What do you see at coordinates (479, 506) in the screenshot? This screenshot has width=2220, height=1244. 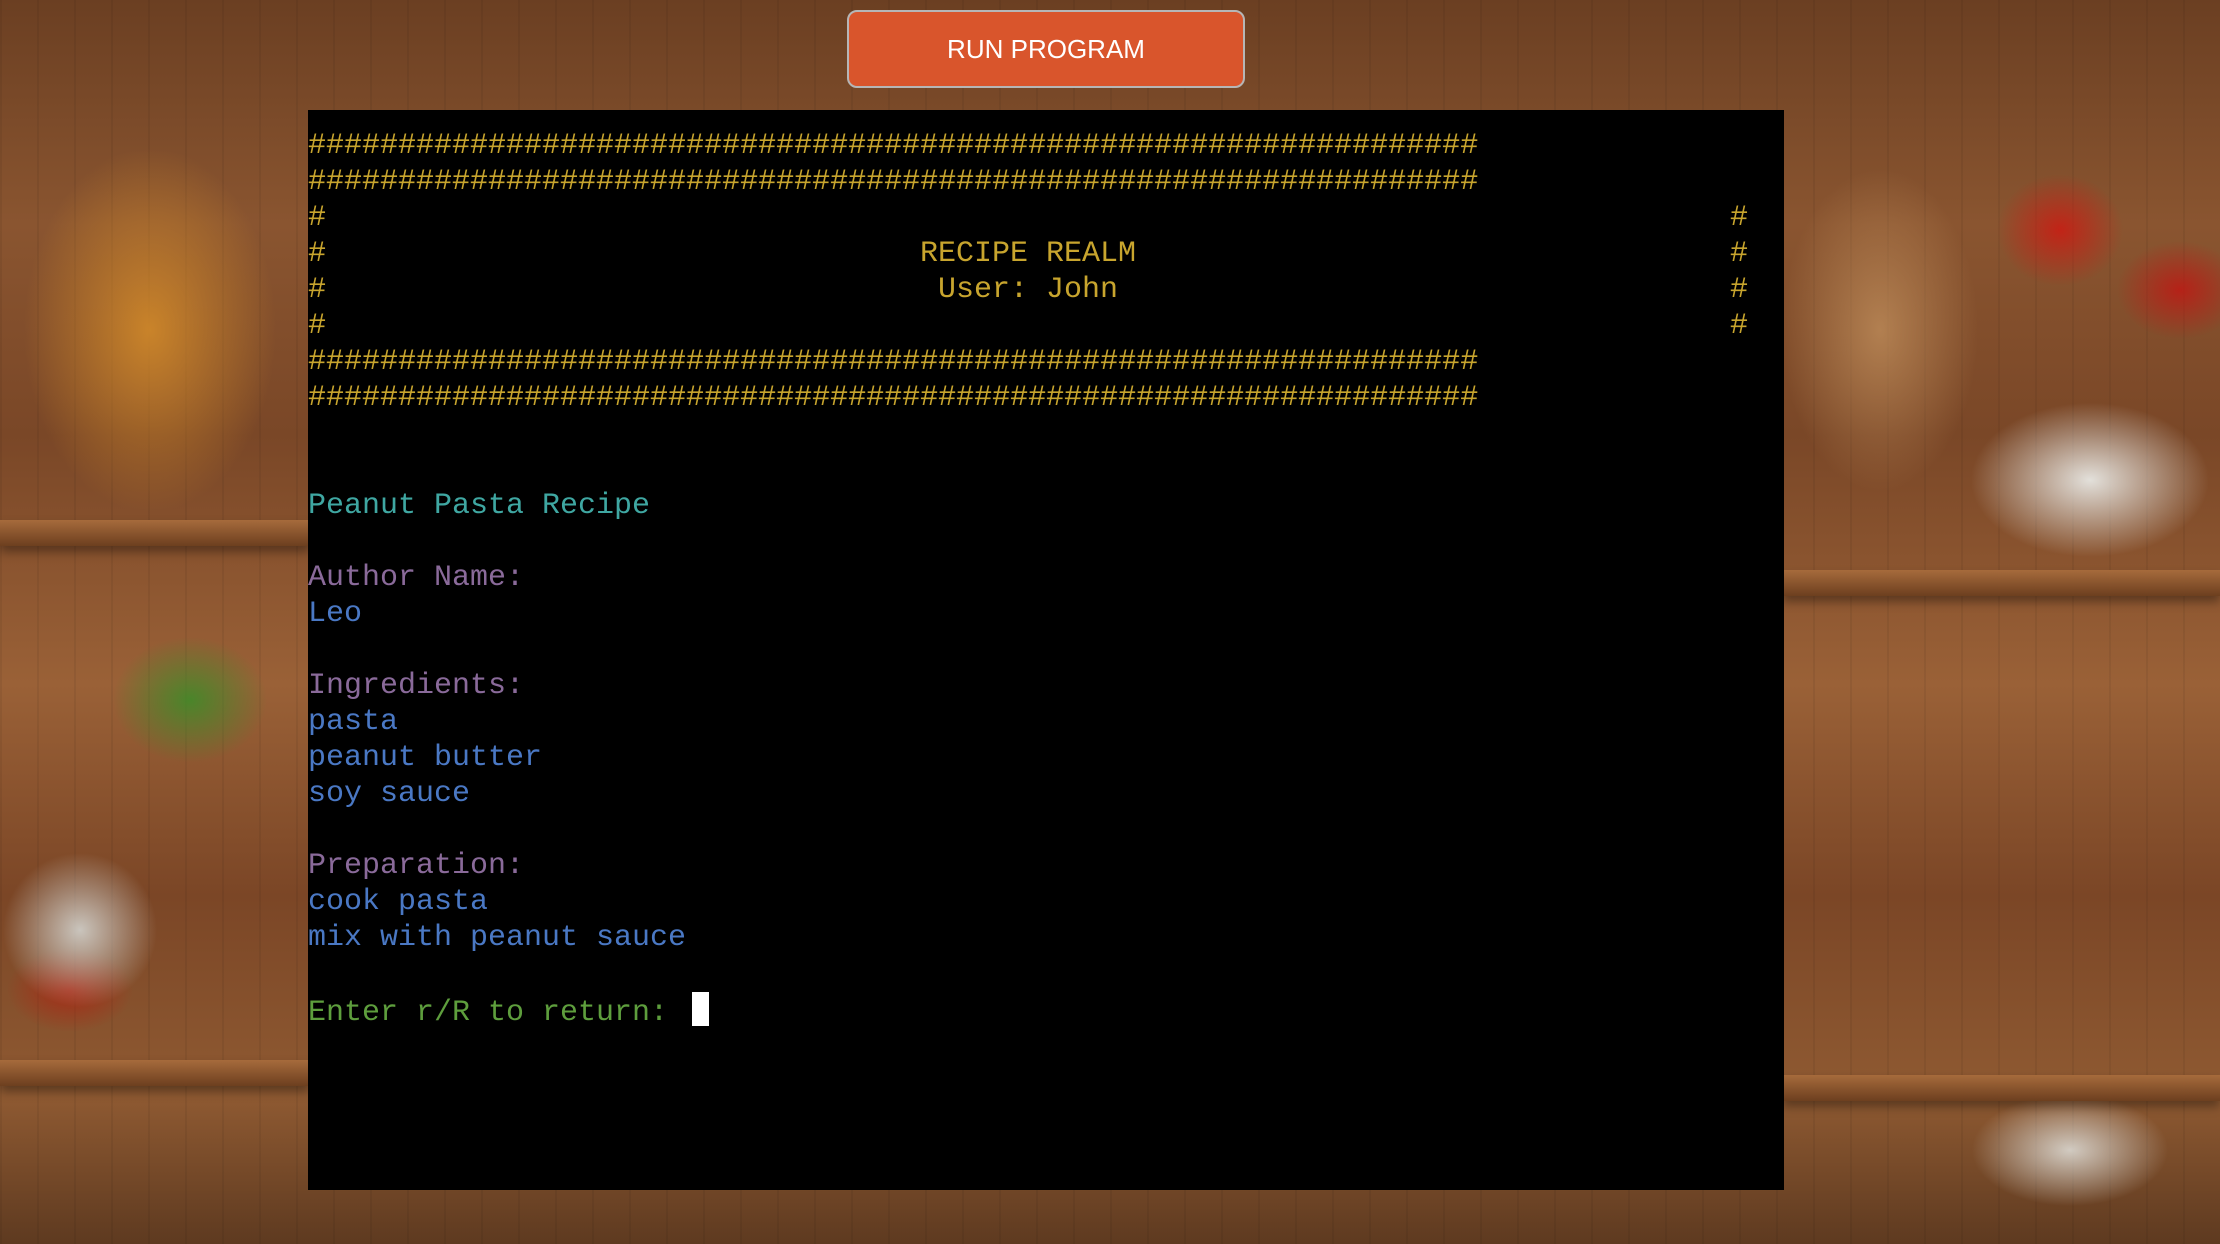 I see `recipe-title: Peanut Pasta Recipe` at bounding box center [479, 506].